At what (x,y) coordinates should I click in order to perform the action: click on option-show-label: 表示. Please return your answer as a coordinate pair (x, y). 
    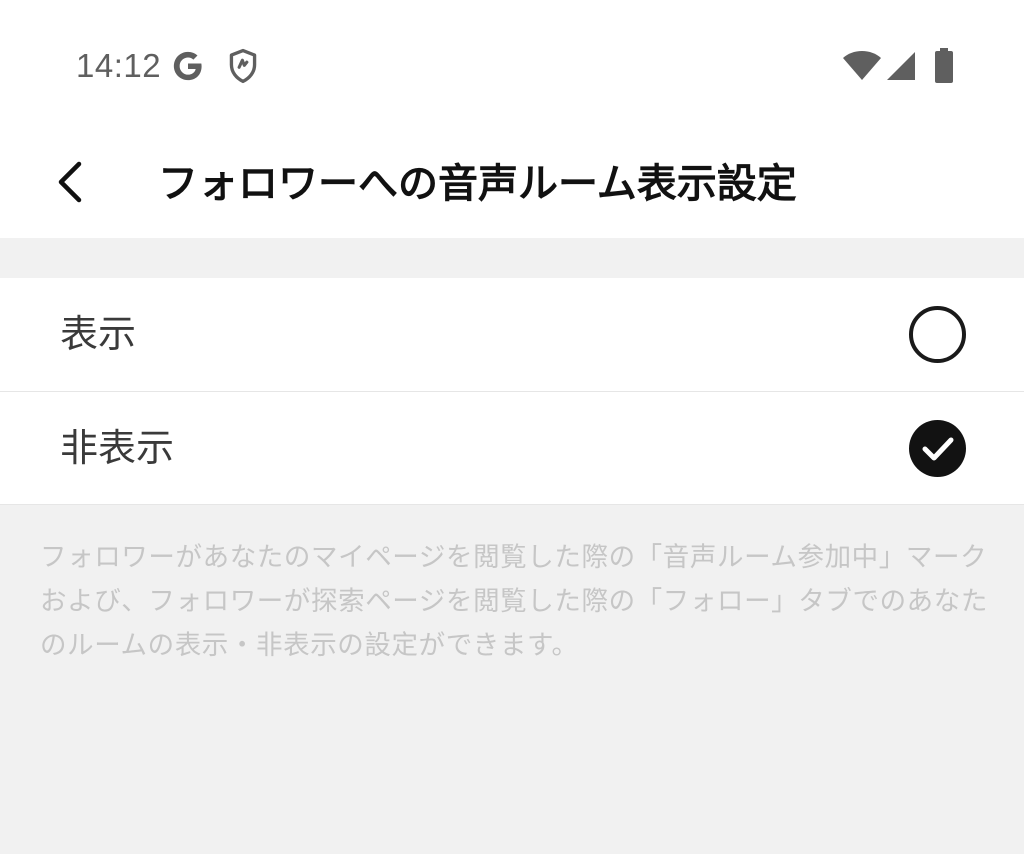
    Looking at the image, I should click on (98, 334).